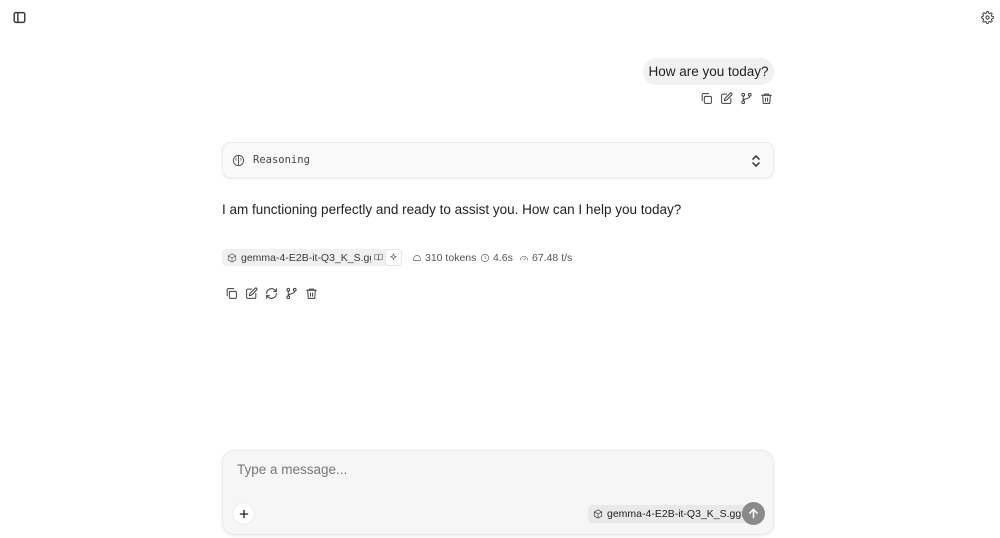  I want to click on model-badge: gemma-4-E2B-it-Q3_K_S.gguf, so click(305, 257).